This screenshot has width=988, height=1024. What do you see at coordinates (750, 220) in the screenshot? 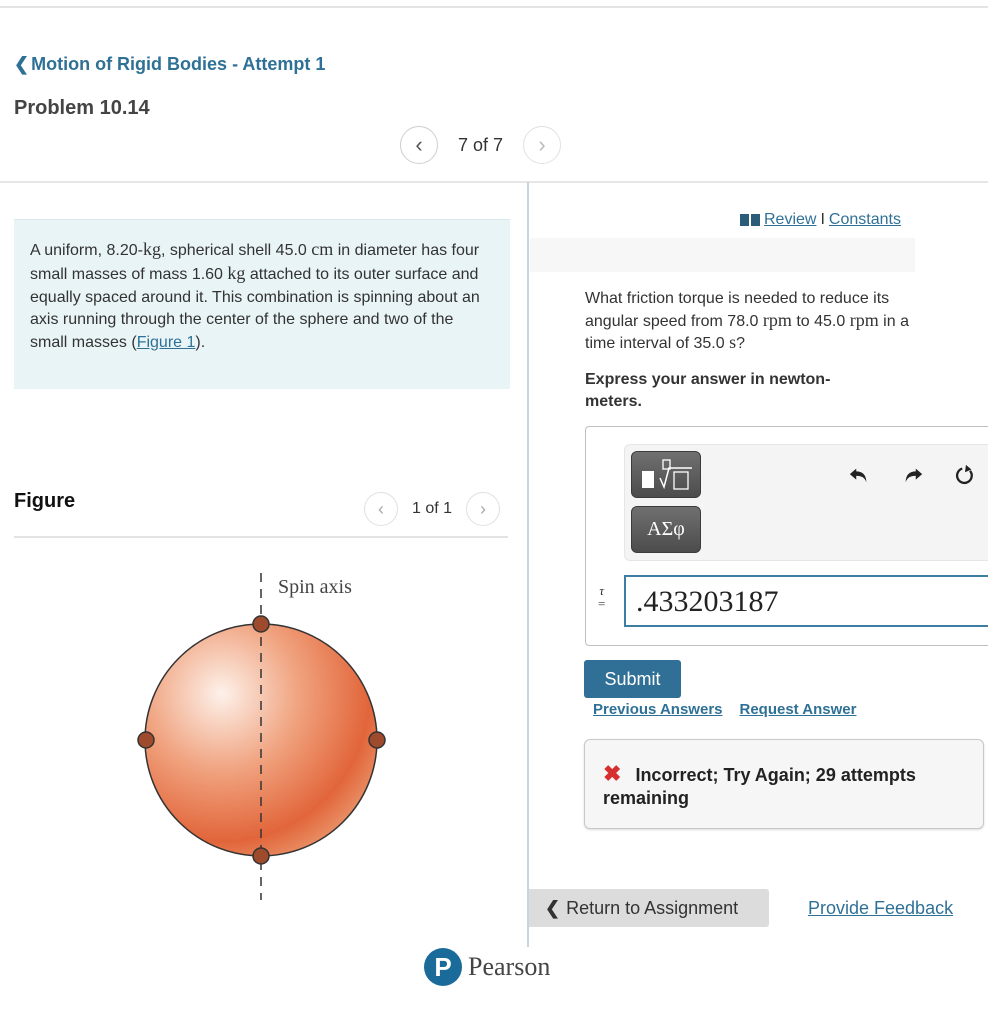
I see `book-icon` at bounding box center [750, 220].